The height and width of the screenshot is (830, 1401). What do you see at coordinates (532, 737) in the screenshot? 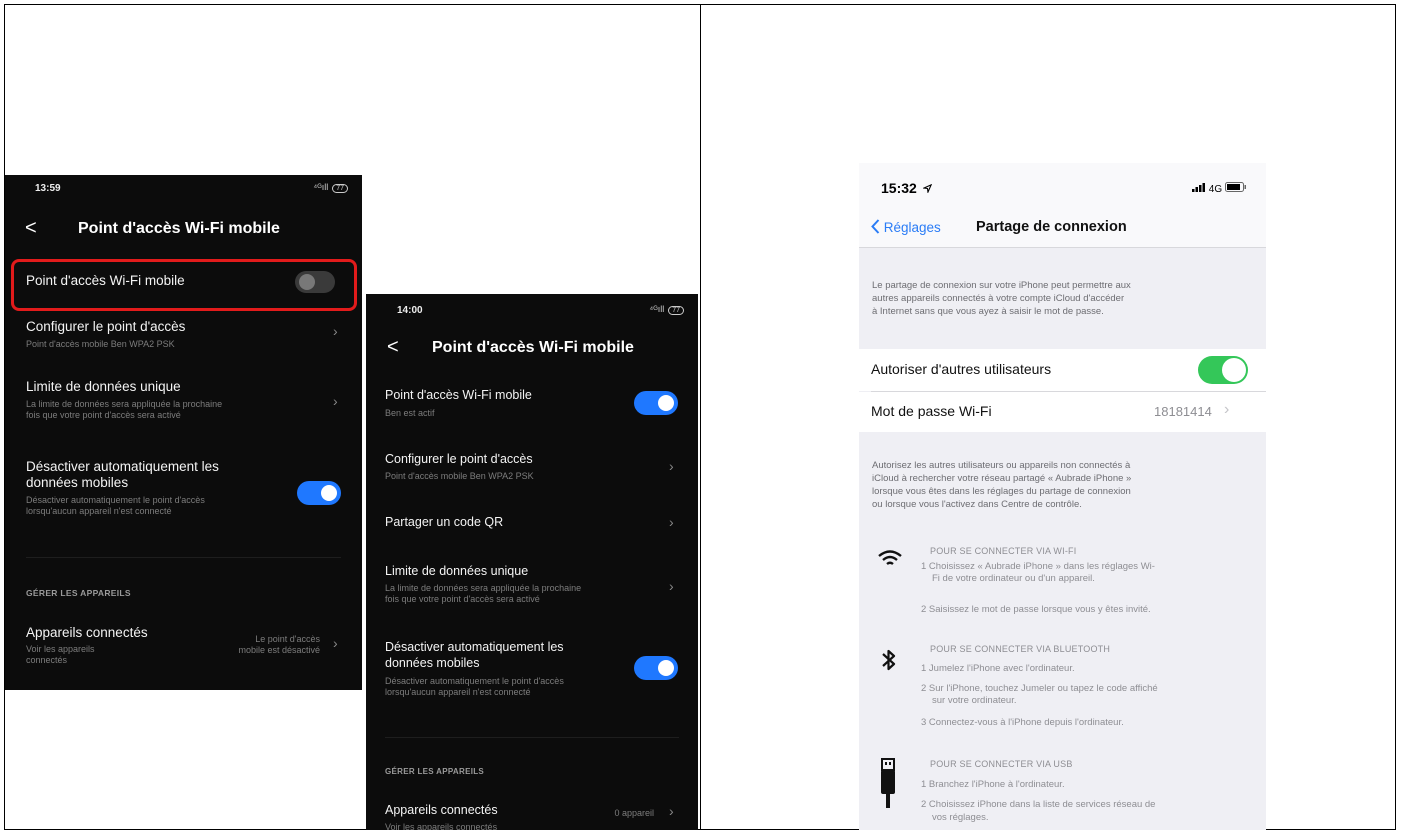
I see `divider` at bounding box center [532, 737].